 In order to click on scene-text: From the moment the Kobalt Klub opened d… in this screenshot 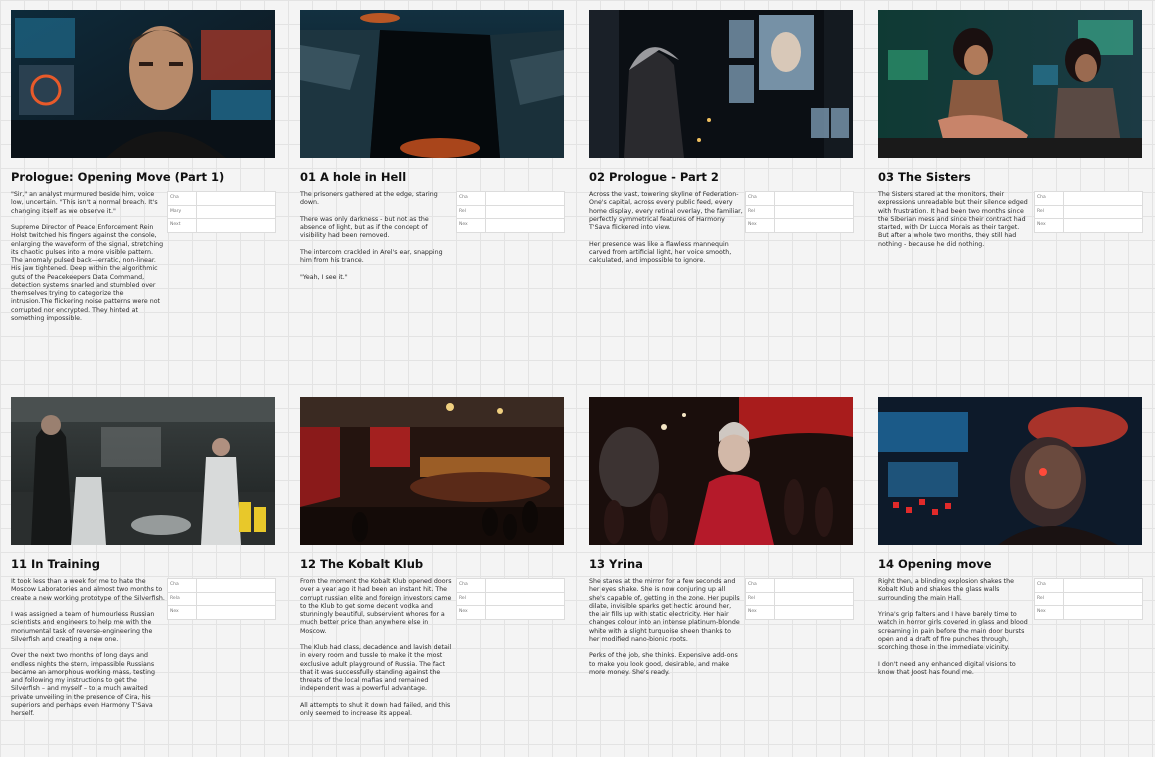, I will do `click(377, 652)`.